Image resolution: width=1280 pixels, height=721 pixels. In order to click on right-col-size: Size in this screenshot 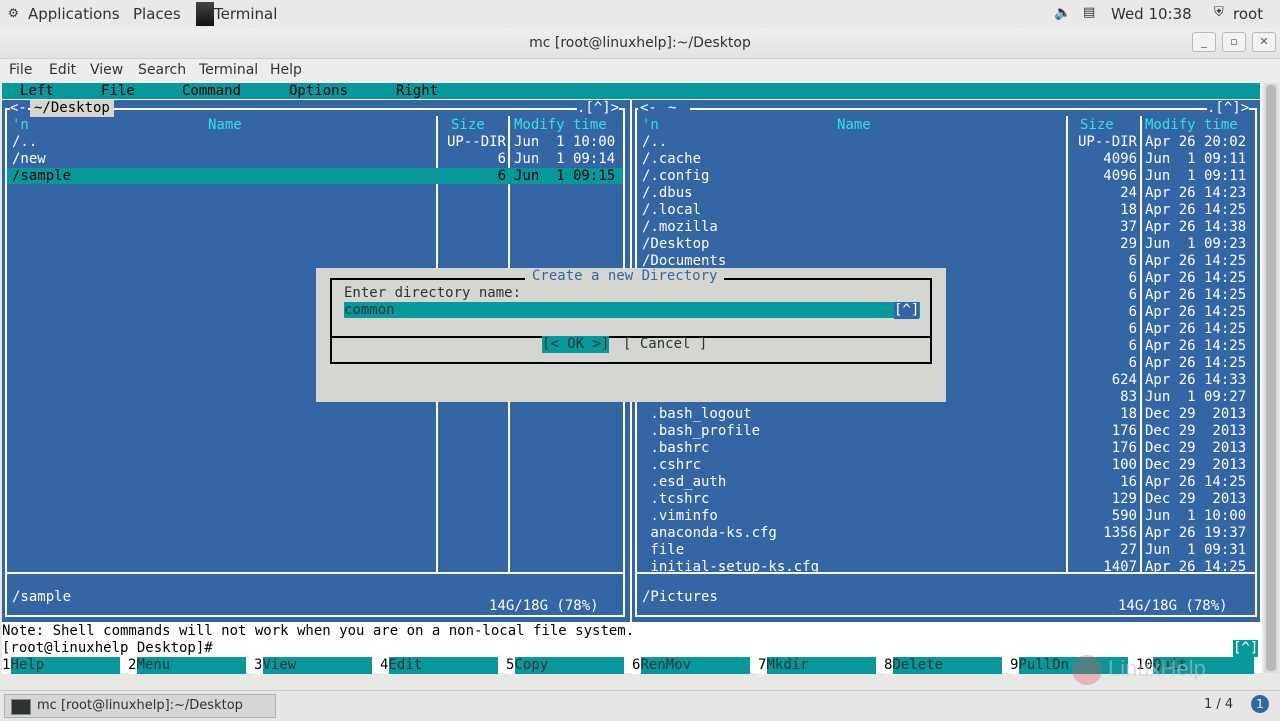, I will do `click(1097, 125)`.